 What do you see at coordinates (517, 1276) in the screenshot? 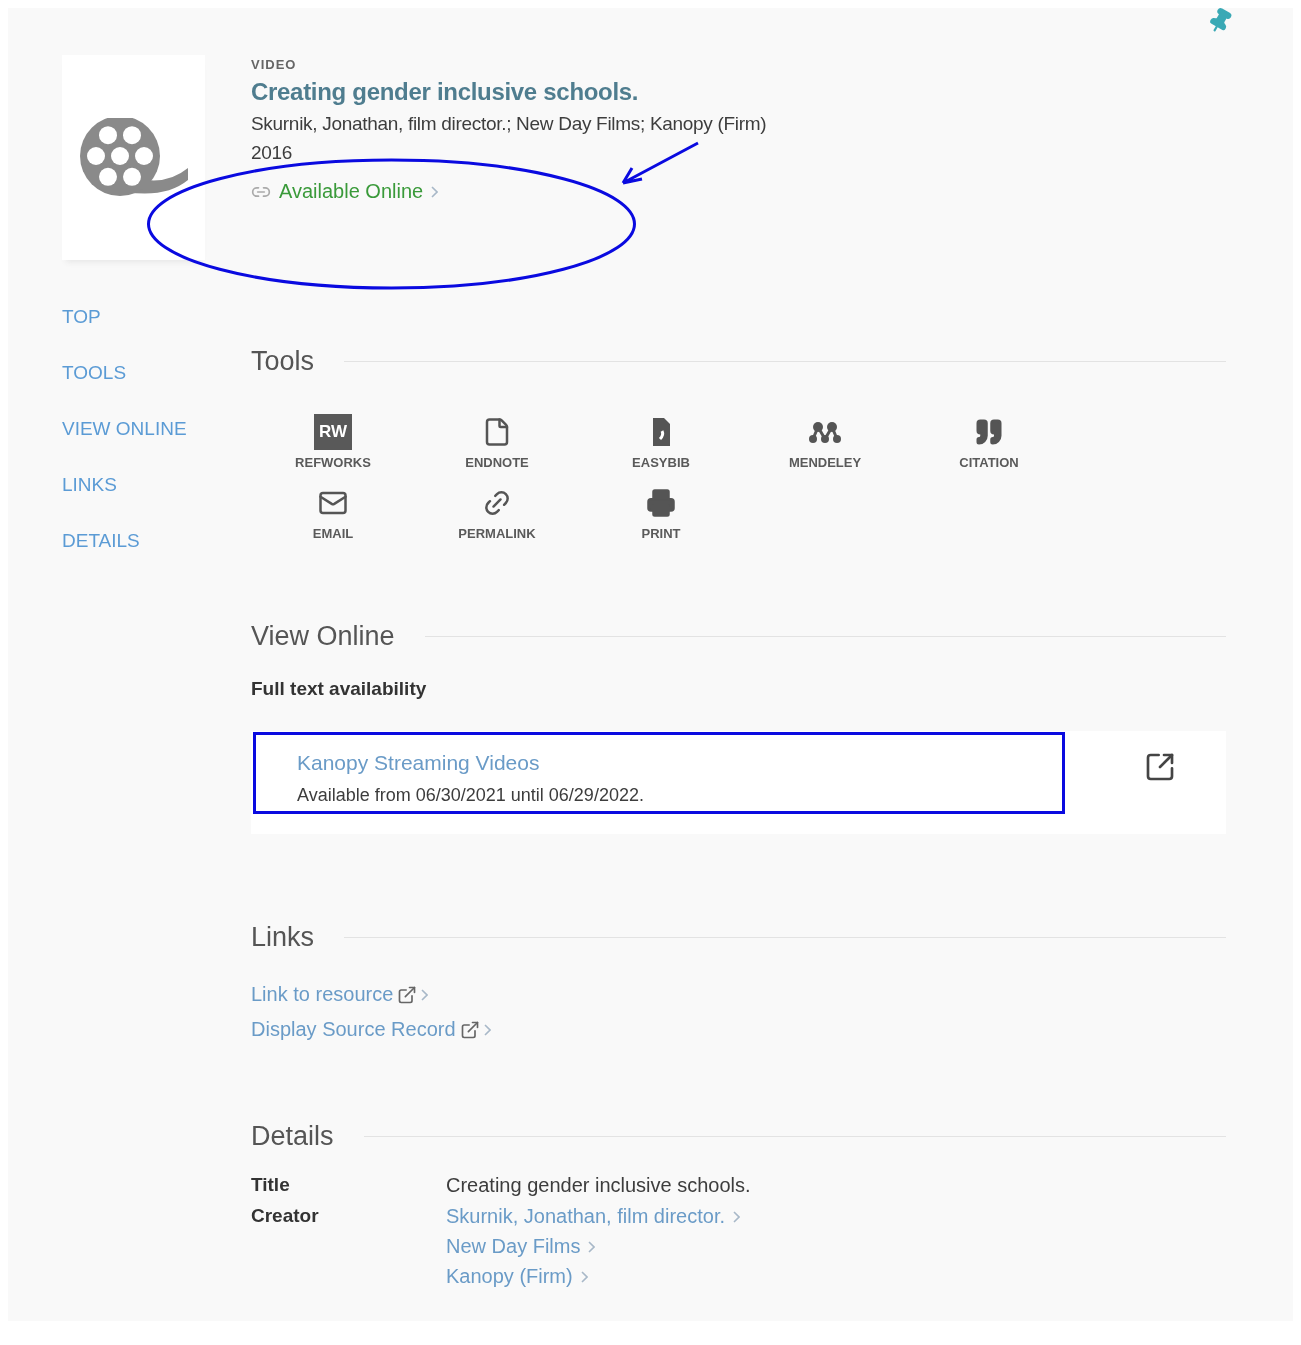
I see `detail-link: Kanopy (Firm)` at bounding box center [517, 1276].